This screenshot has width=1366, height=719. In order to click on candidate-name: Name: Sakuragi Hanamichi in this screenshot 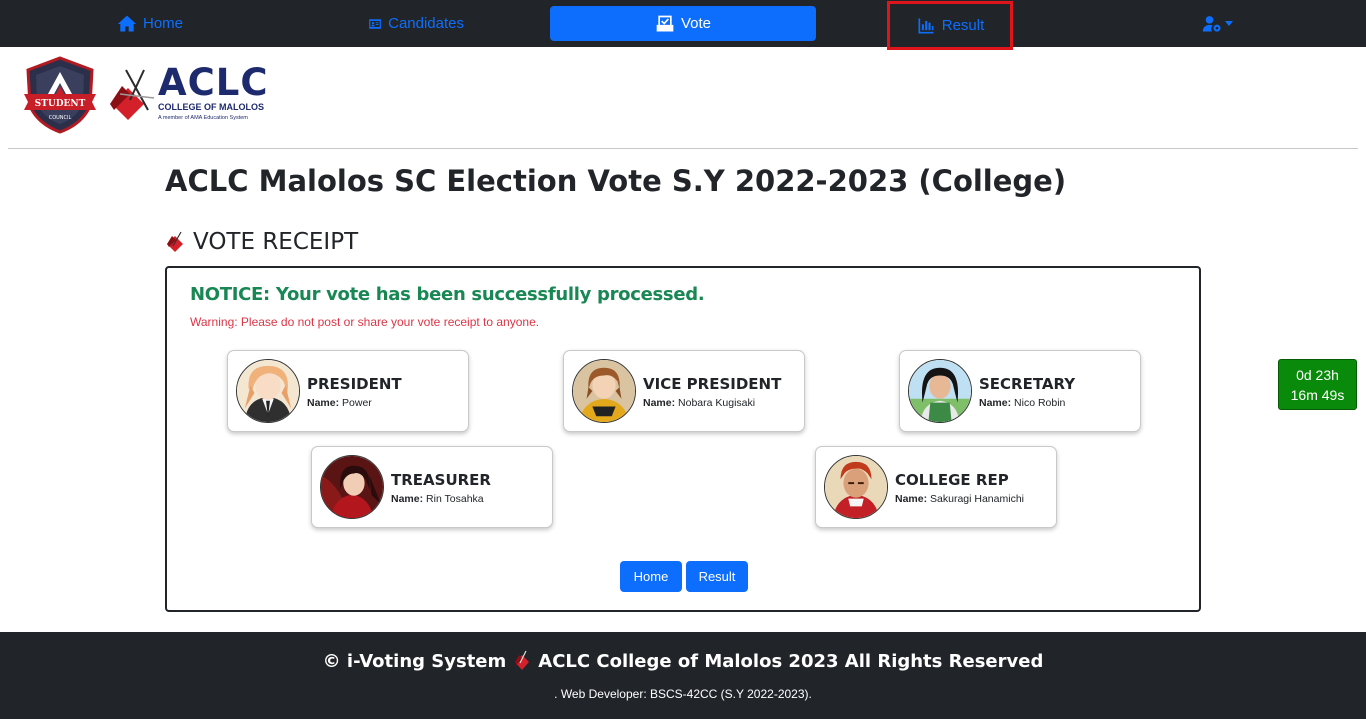, I will do `click(959, 499)`.